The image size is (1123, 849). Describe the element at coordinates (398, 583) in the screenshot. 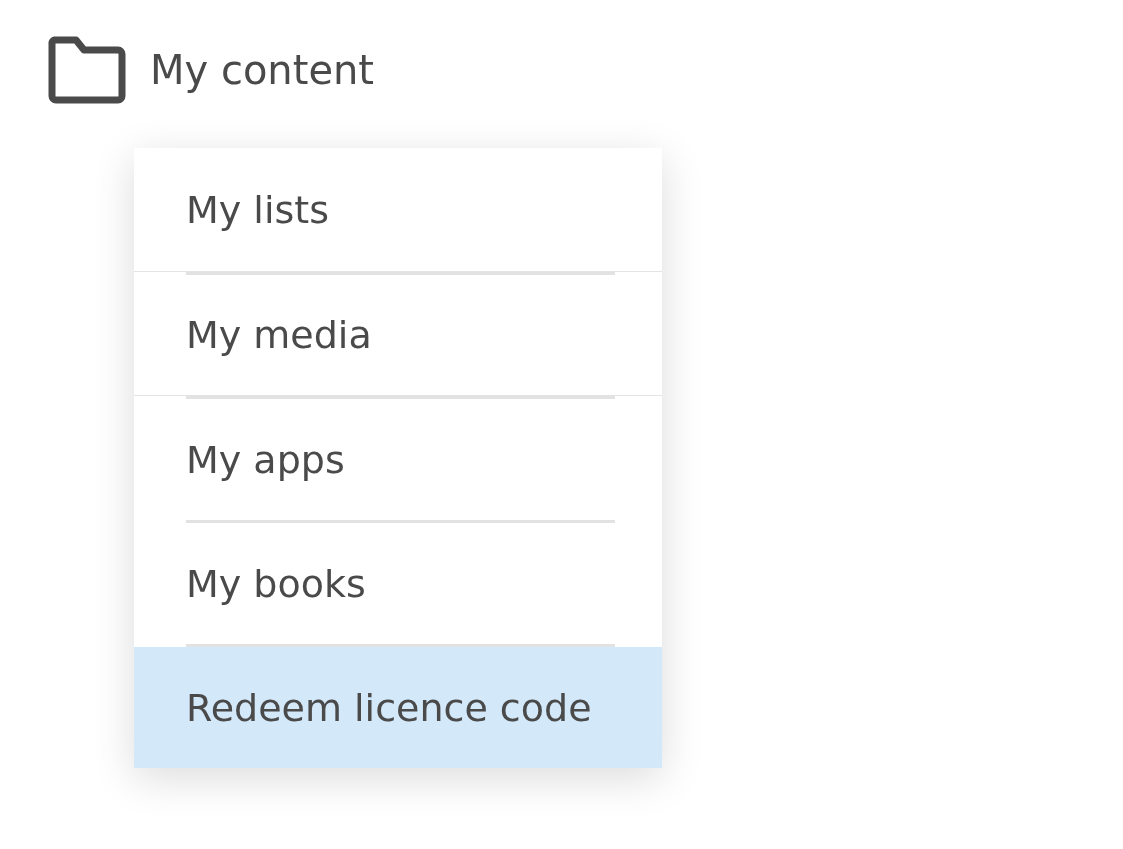

I see `menu-item: My books` at that location.